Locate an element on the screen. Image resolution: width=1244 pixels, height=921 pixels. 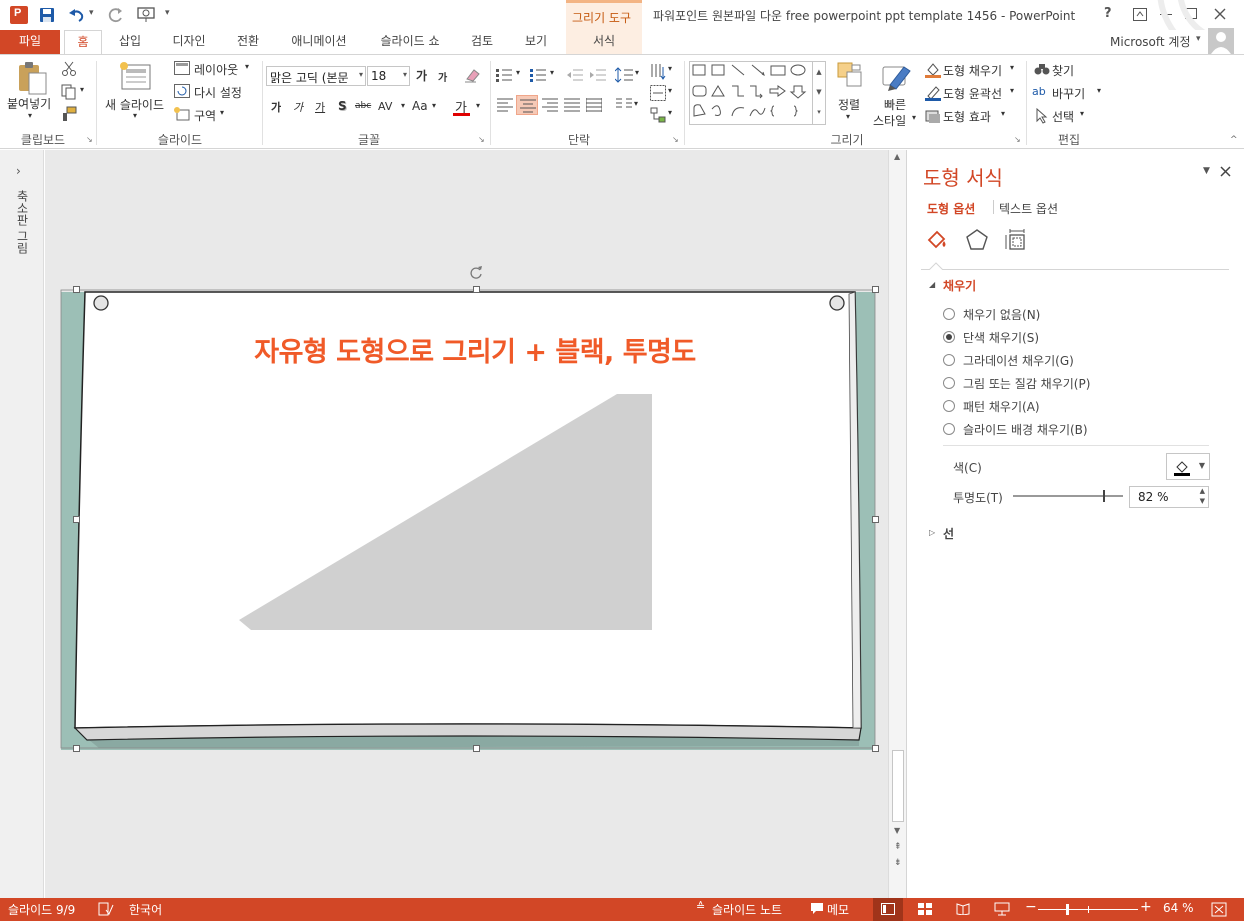
transparency-slider-thumb is located at coordinates (1104, 496).